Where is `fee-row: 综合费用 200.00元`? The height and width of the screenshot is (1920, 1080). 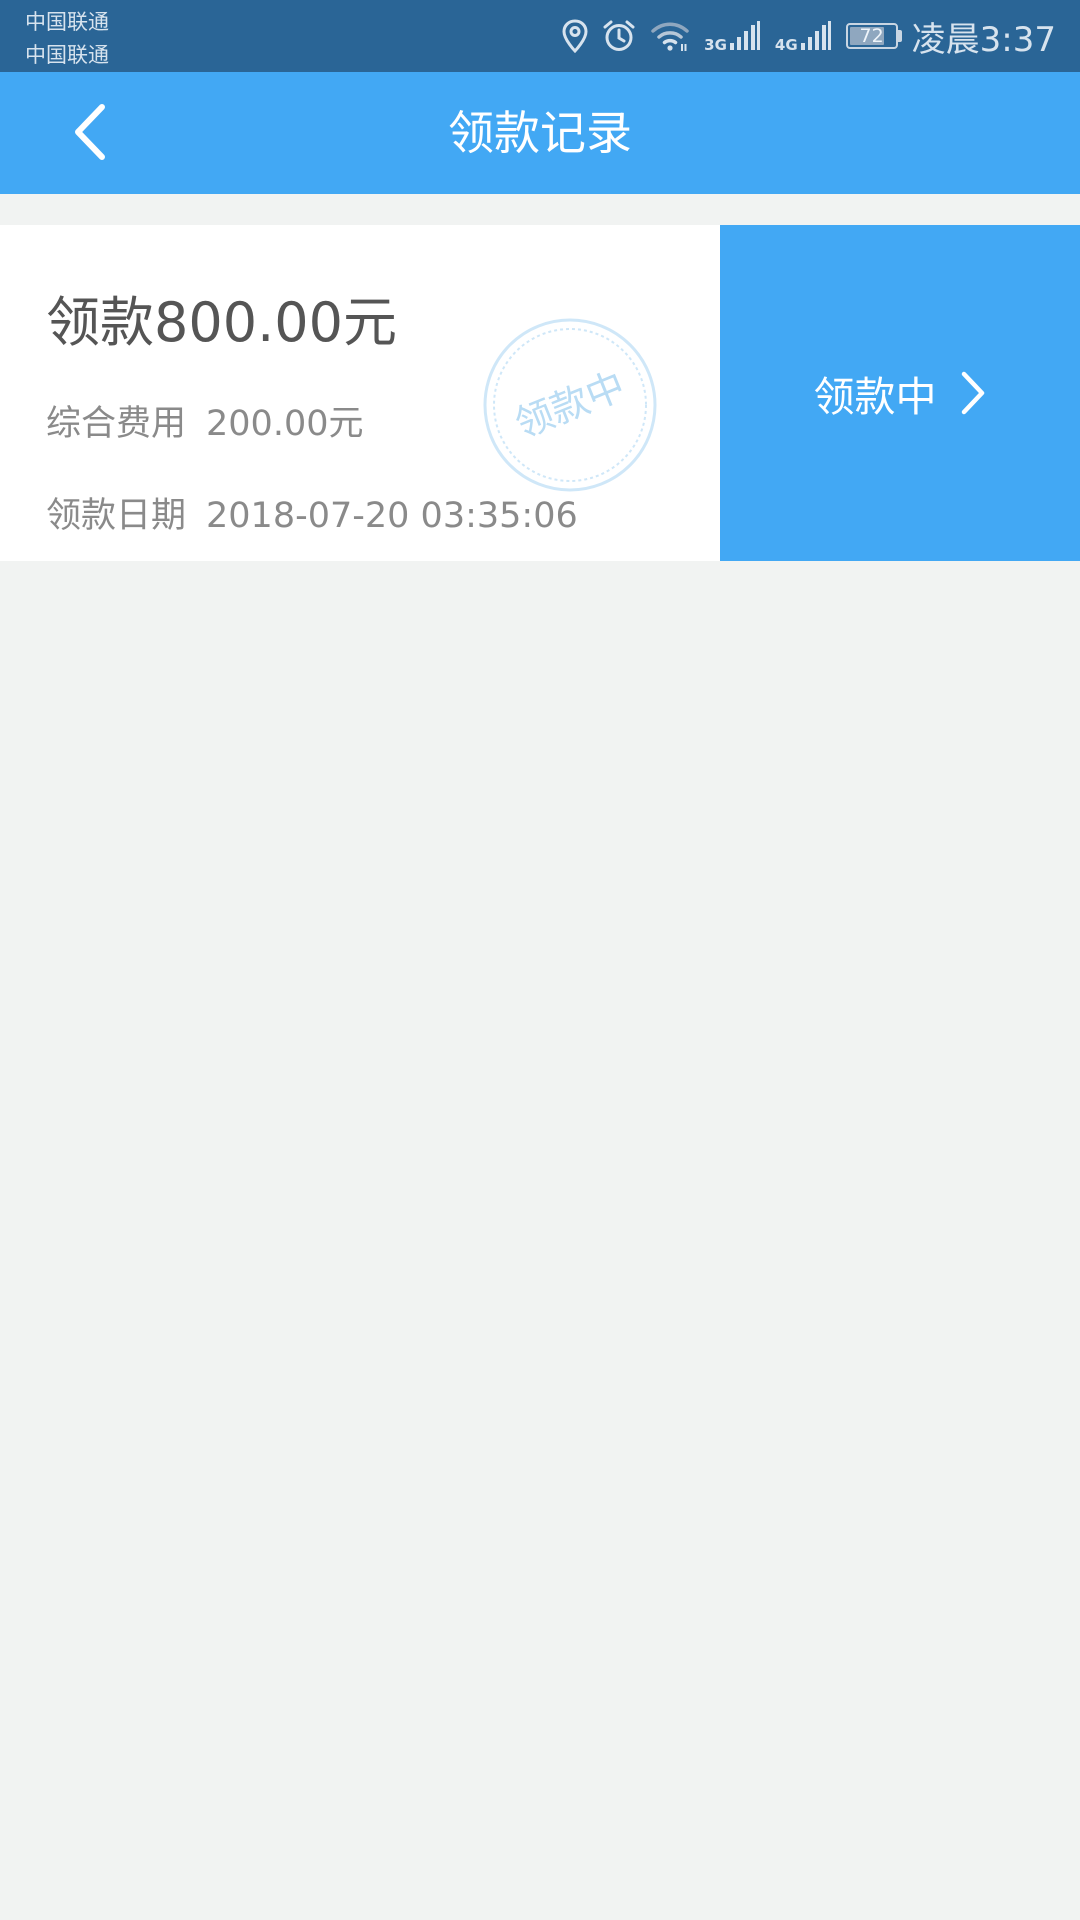
fee-row: 综合费用 200.00元 is located at coordinates (204, 420).